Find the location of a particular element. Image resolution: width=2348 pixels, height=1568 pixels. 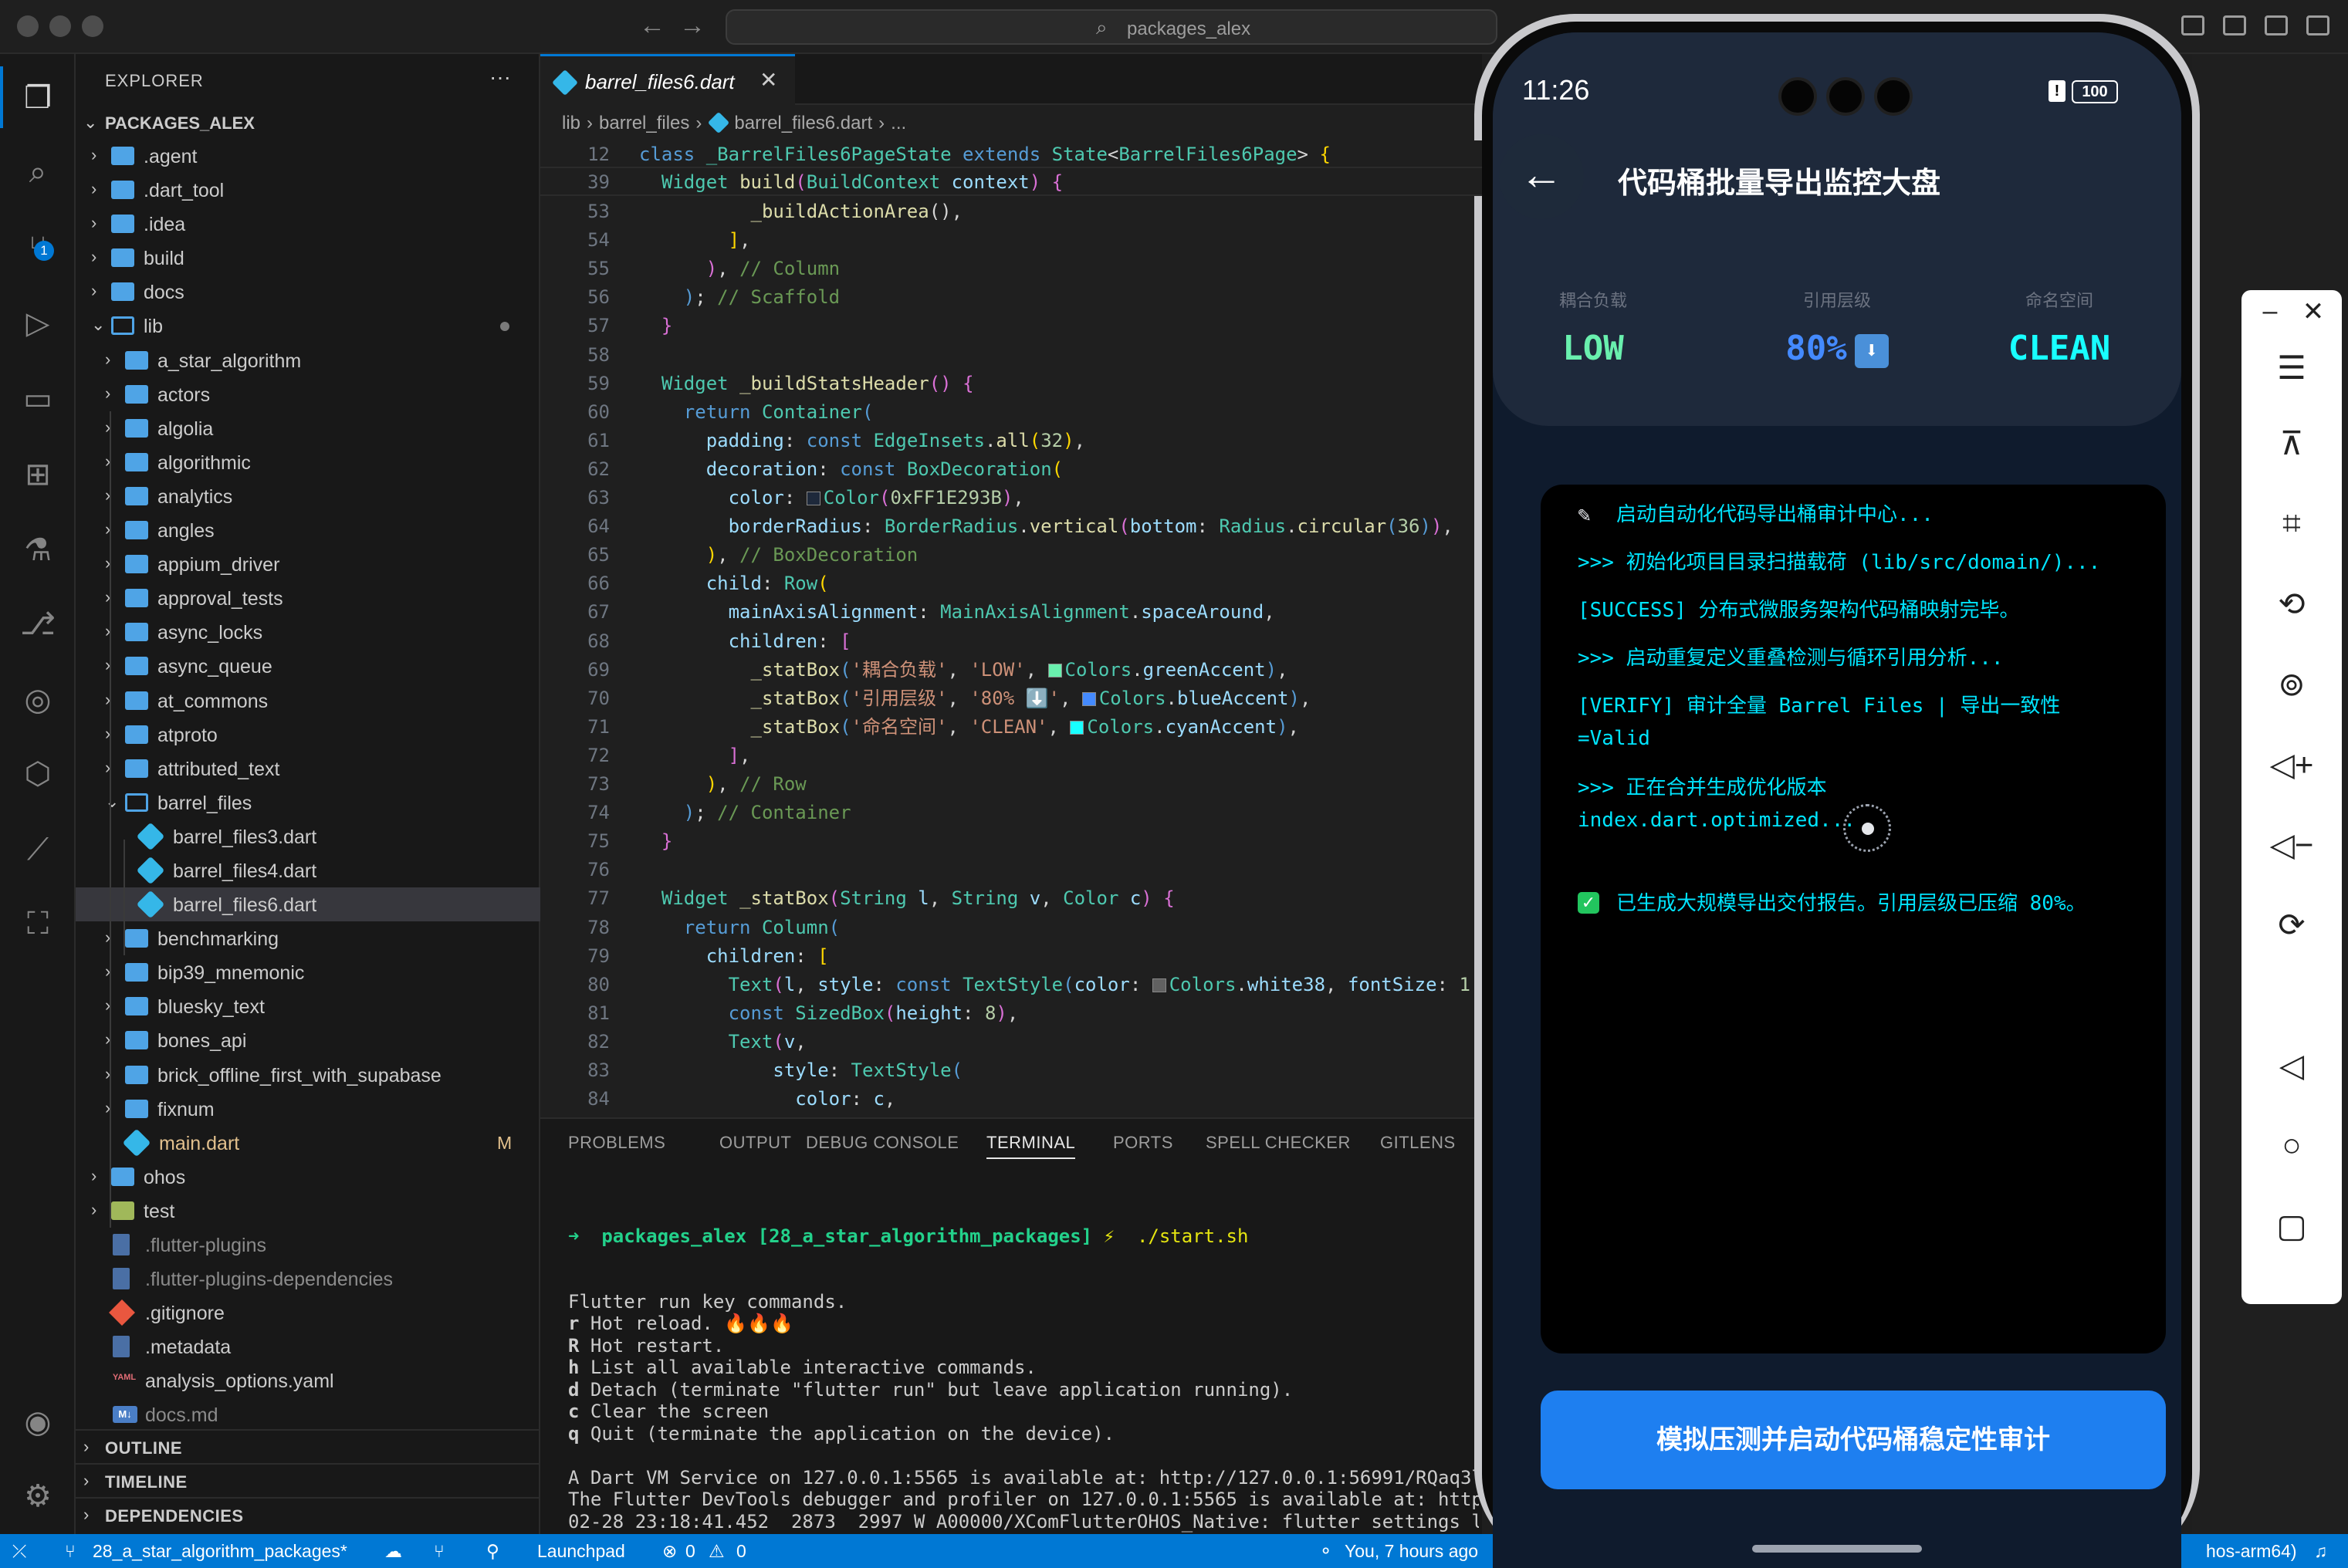

code-line: 53 _buildActionArea(), is located at coordinates (1011, 211).